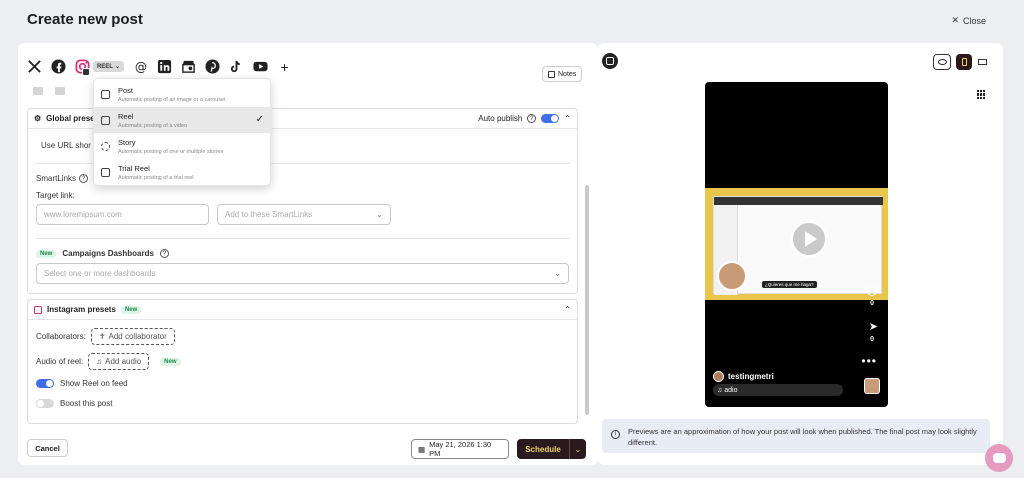  I want to click on audio-info: ♫ adio, so click(778, 390).